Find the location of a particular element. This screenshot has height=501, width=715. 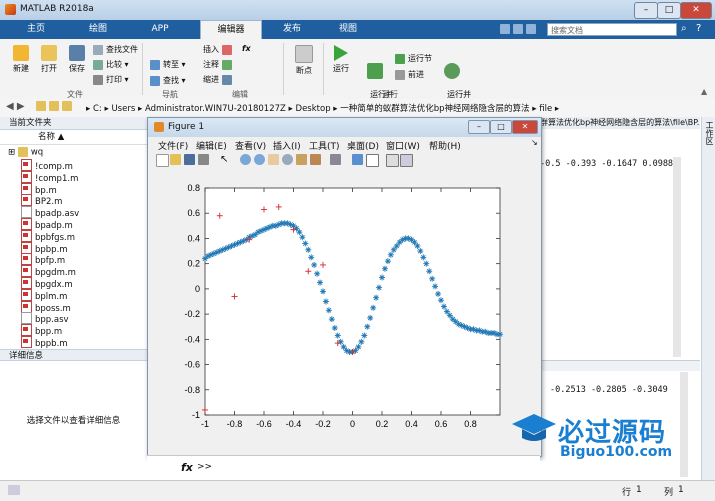

zoom-in-icon is located at coordinates (245, 159).